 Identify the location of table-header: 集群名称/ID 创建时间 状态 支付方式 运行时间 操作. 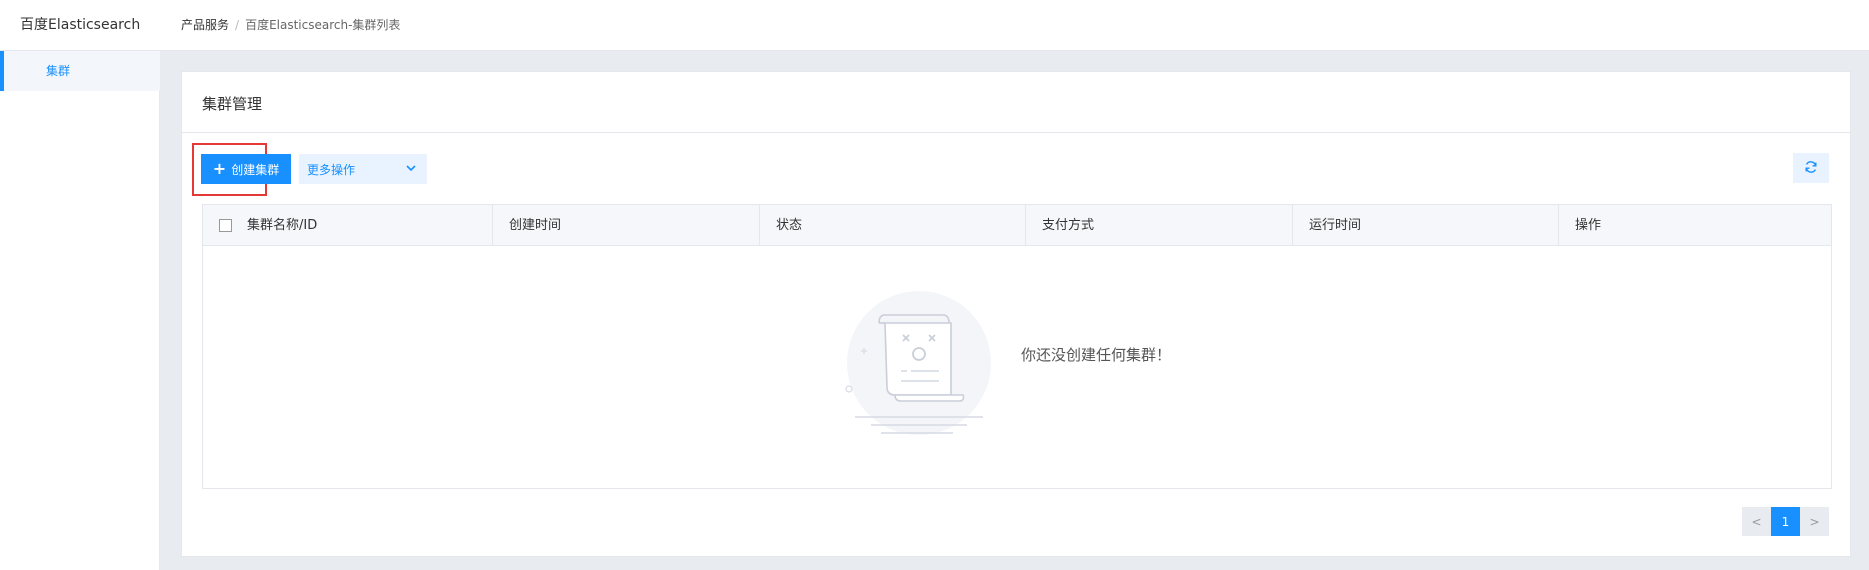
(1017, 225).